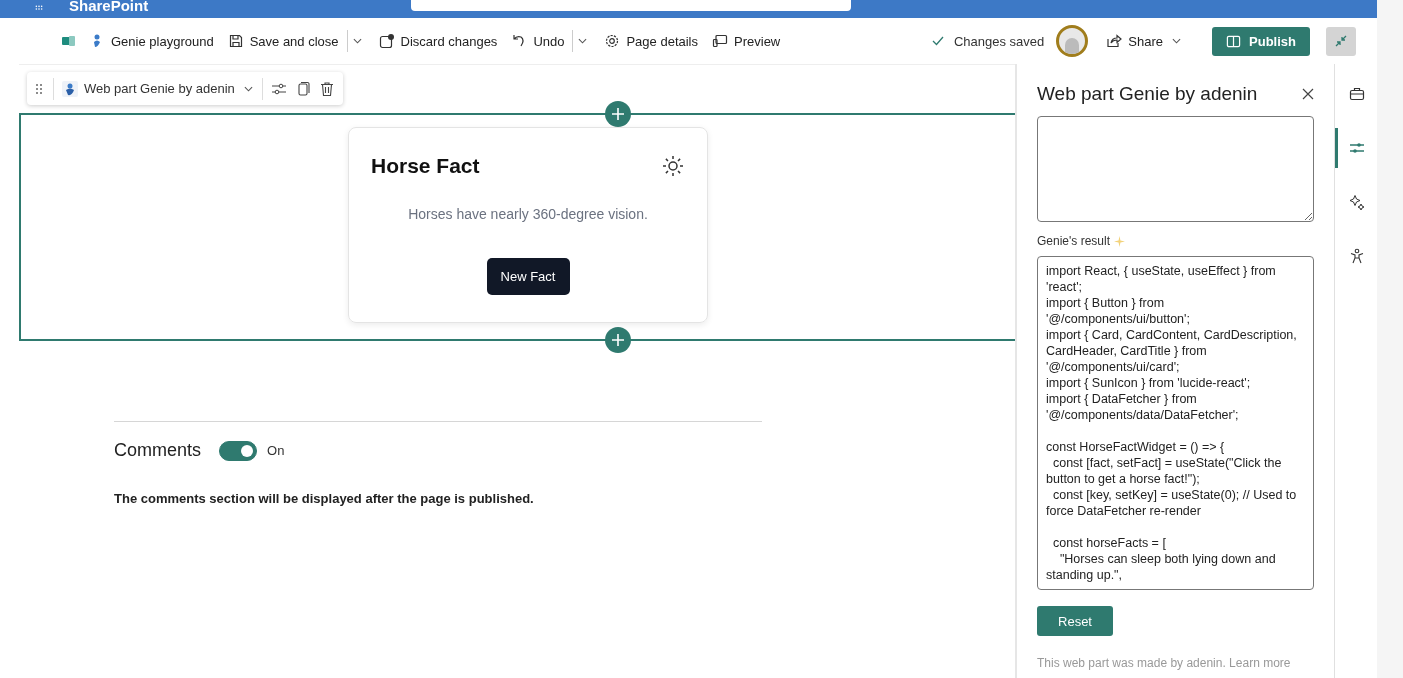 The image size is (1403, 678). What do you see at coordinates (999, 41) in the screenshot?
I see `save-status: Changes saved` at bounding box center [999, 41].